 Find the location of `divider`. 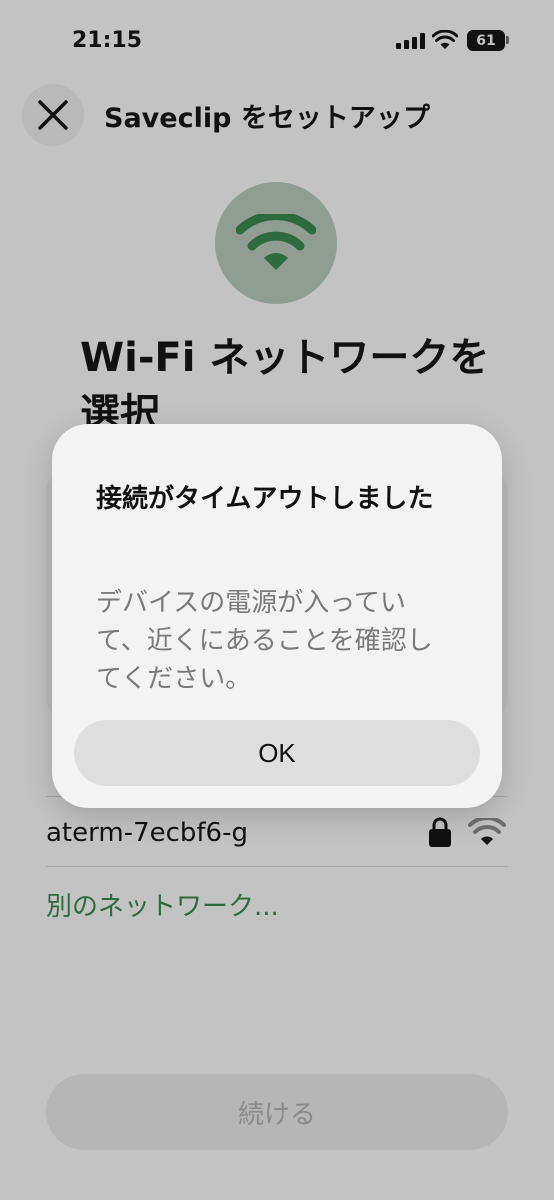

divider is located at coordinates (277, 866).